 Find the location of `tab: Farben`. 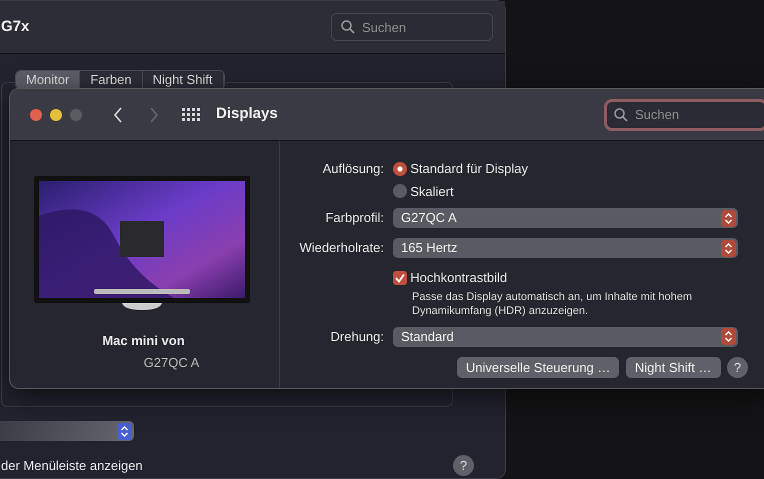

tab: Farben is located at coordinates (111, 80).